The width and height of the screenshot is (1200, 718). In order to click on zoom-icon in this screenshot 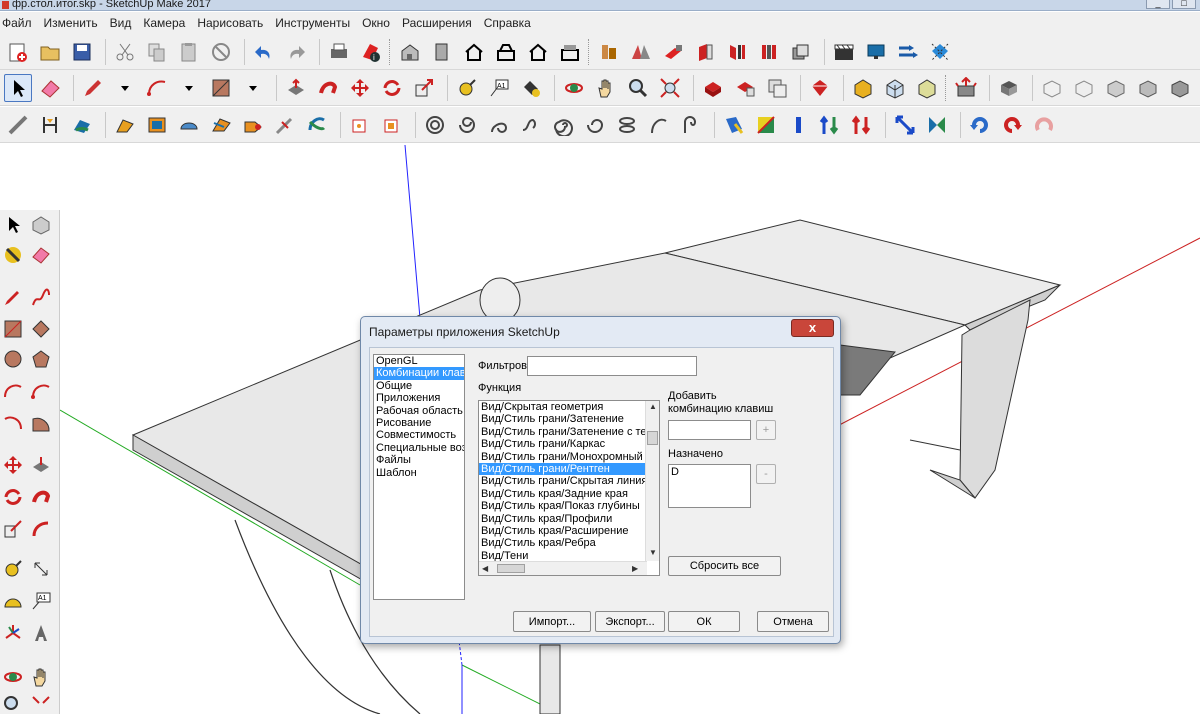, I will do `click(638, 88)`.